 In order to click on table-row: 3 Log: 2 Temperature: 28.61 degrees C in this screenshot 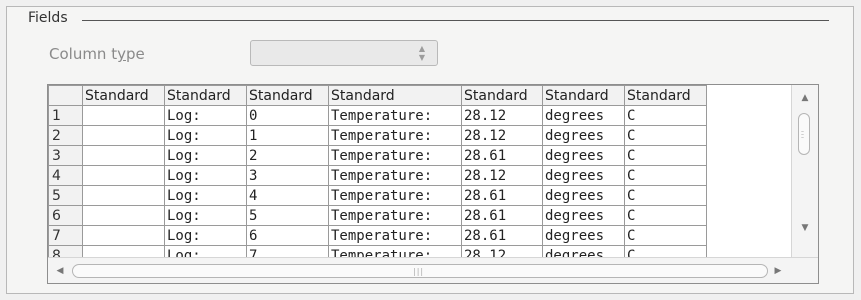, I will do `click(377, 155)`.